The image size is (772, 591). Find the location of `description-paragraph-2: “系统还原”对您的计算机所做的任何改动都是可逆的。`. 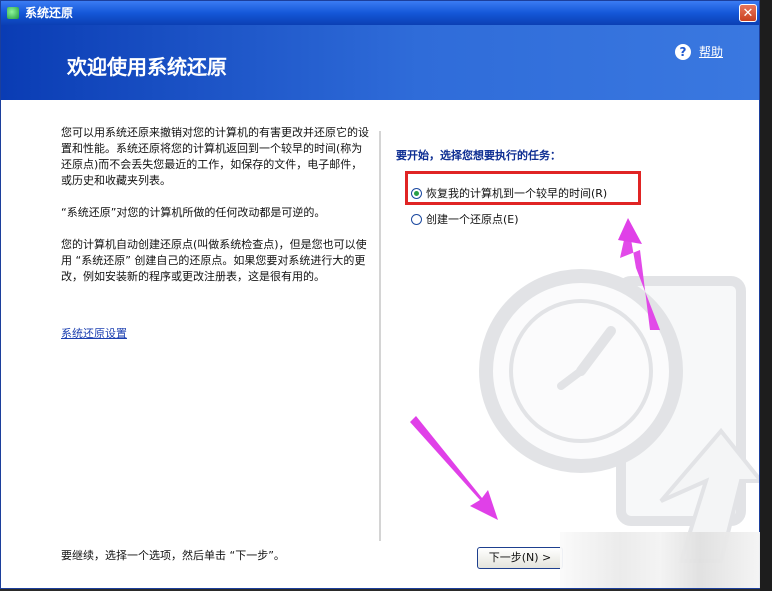

description-paragraph-2: “系统还原”对您的计算机所做的任何改动都是可逆的。 is located at coordinates (193, 212).